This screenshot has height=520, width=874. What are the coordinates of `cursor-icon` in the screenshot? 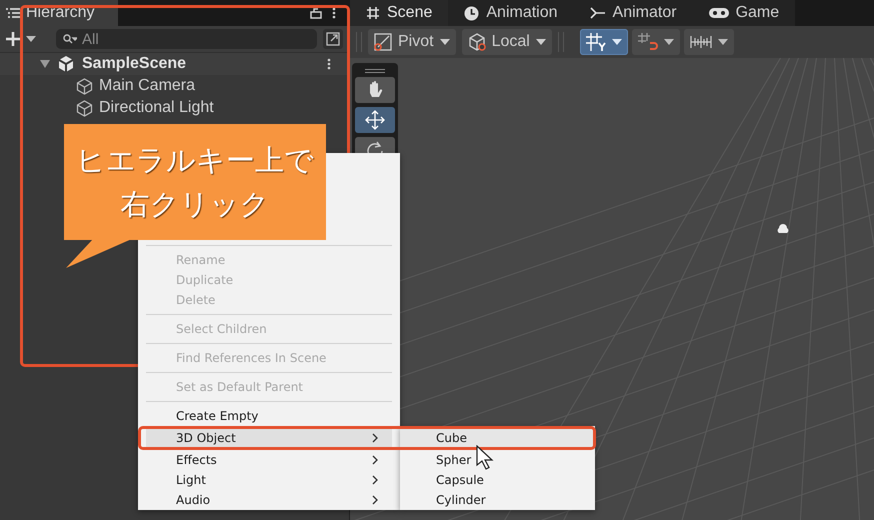 It's located at (485, 458).